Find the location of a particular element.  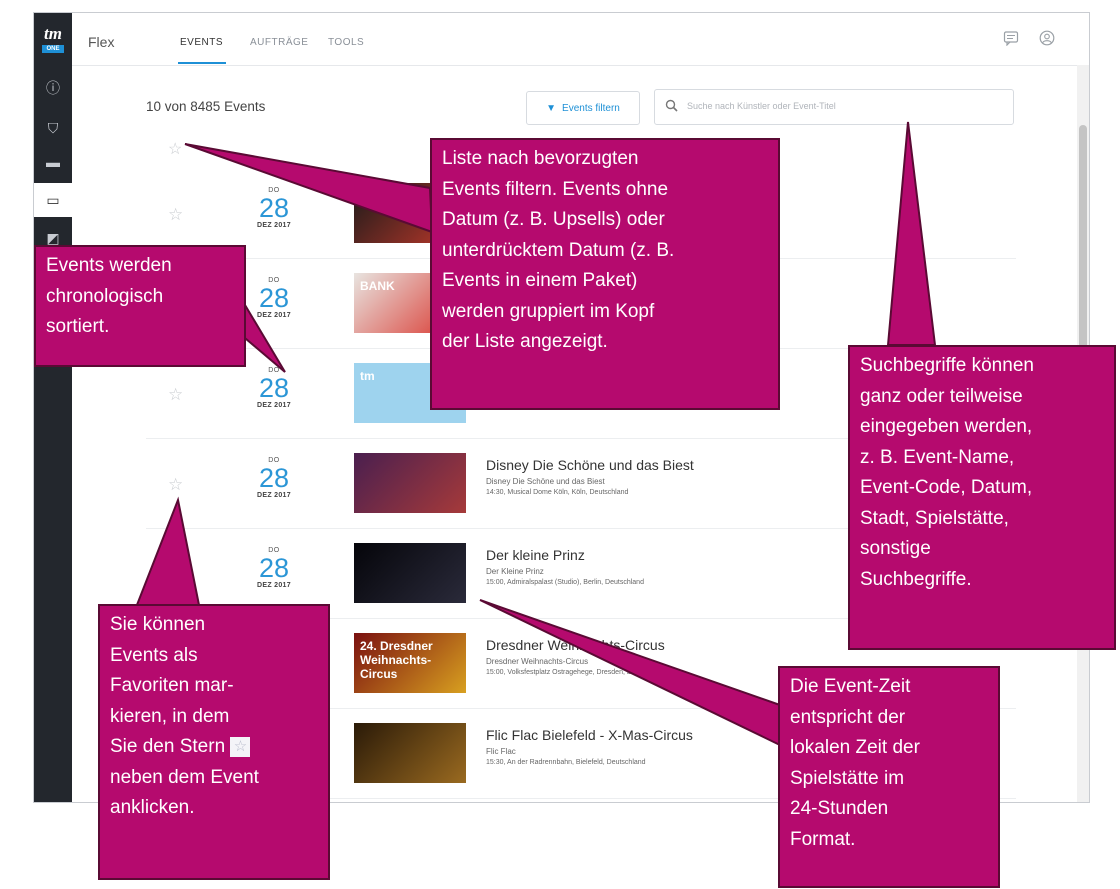

pointer-favorites-filter is located at coordinates (309, 188).